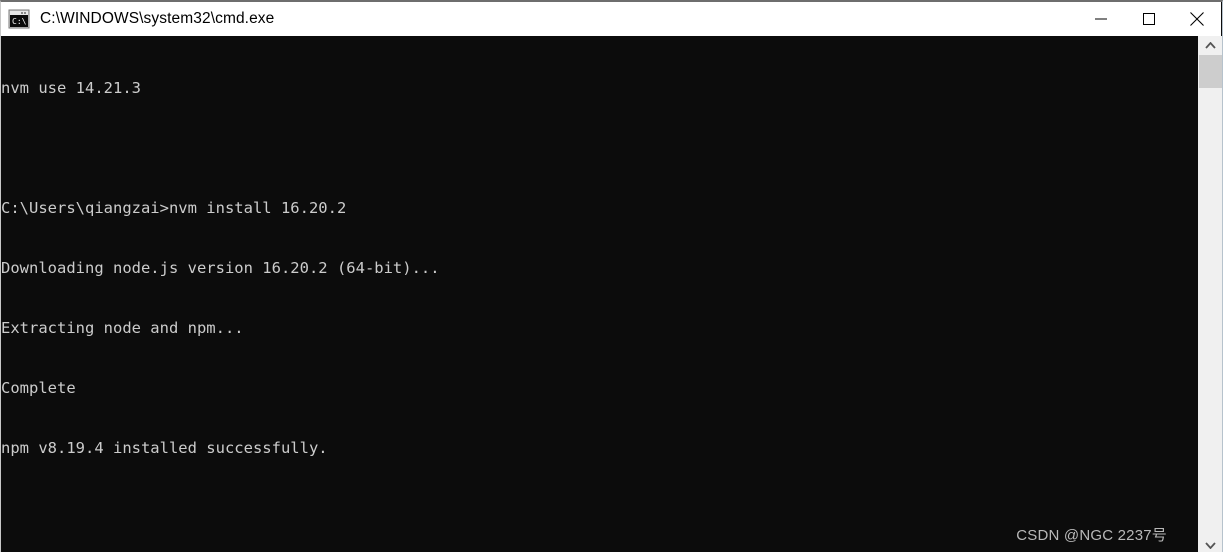  What do you see at coordinates (38, 388) in the screenshot?
I see `terminal-line: Complete` at bounding box center [38, 388].